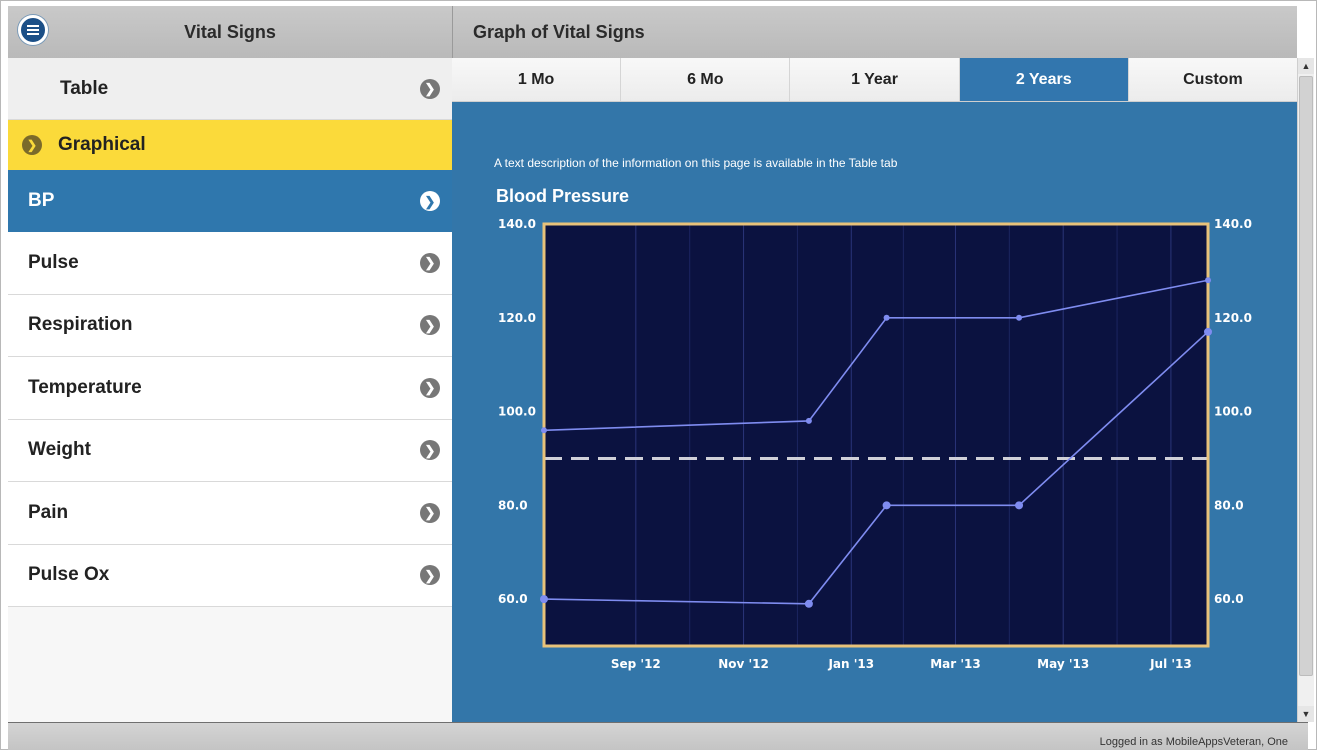  Describe the element at coordinates (517, 318) in the screenshot. I see `y-tick-label-left: 120.0` at that location.